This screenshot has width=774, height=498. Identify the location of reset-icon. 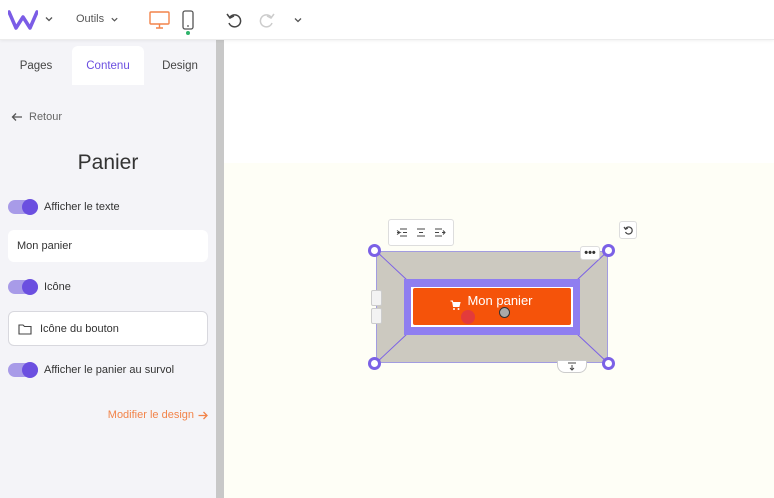
(628, 230).